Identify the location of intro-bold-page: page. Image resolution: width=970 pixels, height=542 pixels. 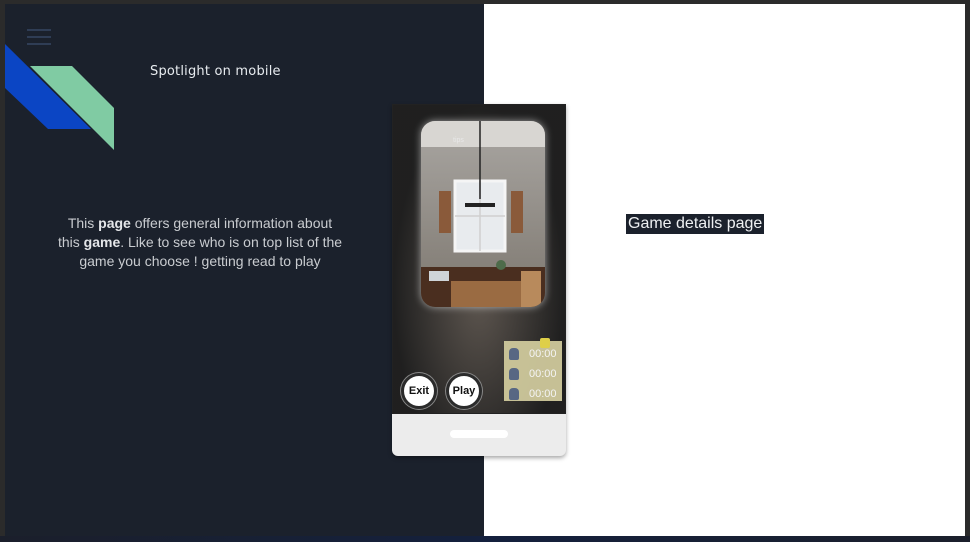
(114, 223).